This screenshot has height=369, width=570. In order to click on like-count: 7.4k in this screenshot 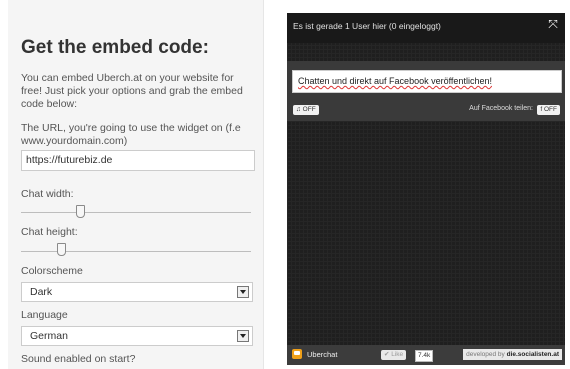, I will do `click(424, 356)`.